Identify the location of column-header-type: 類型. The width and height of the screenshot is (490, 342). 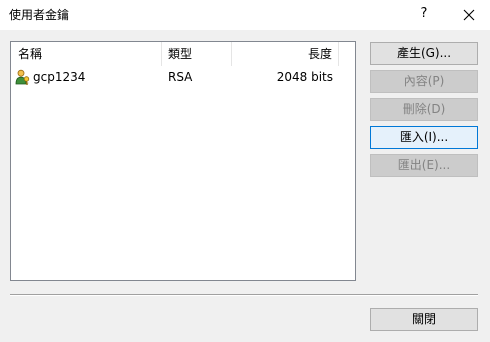
(197, 54).